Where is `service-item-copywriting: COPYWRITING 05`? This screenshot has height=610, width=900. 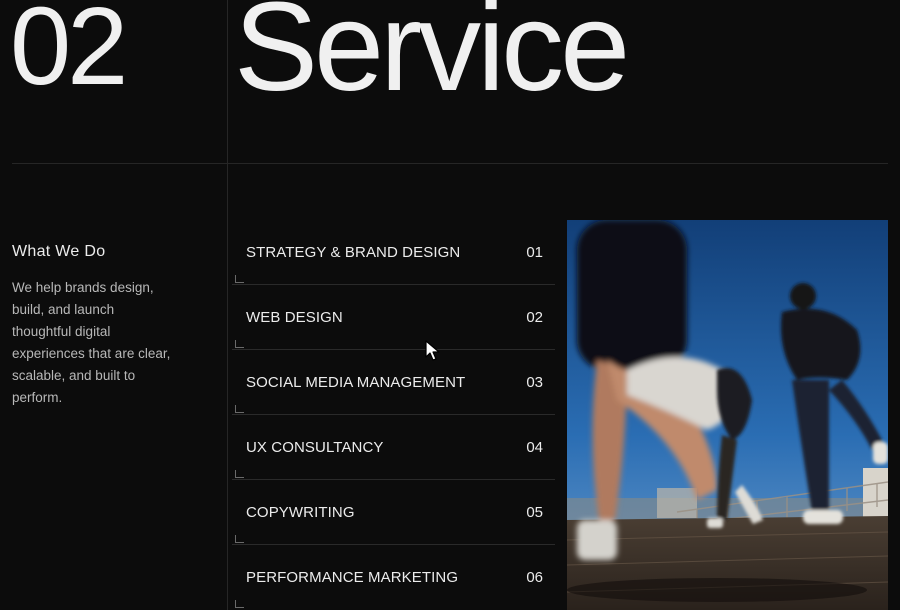 service-item-copywriting: COPYWRITING 05 is located at coordinates (393, 512).